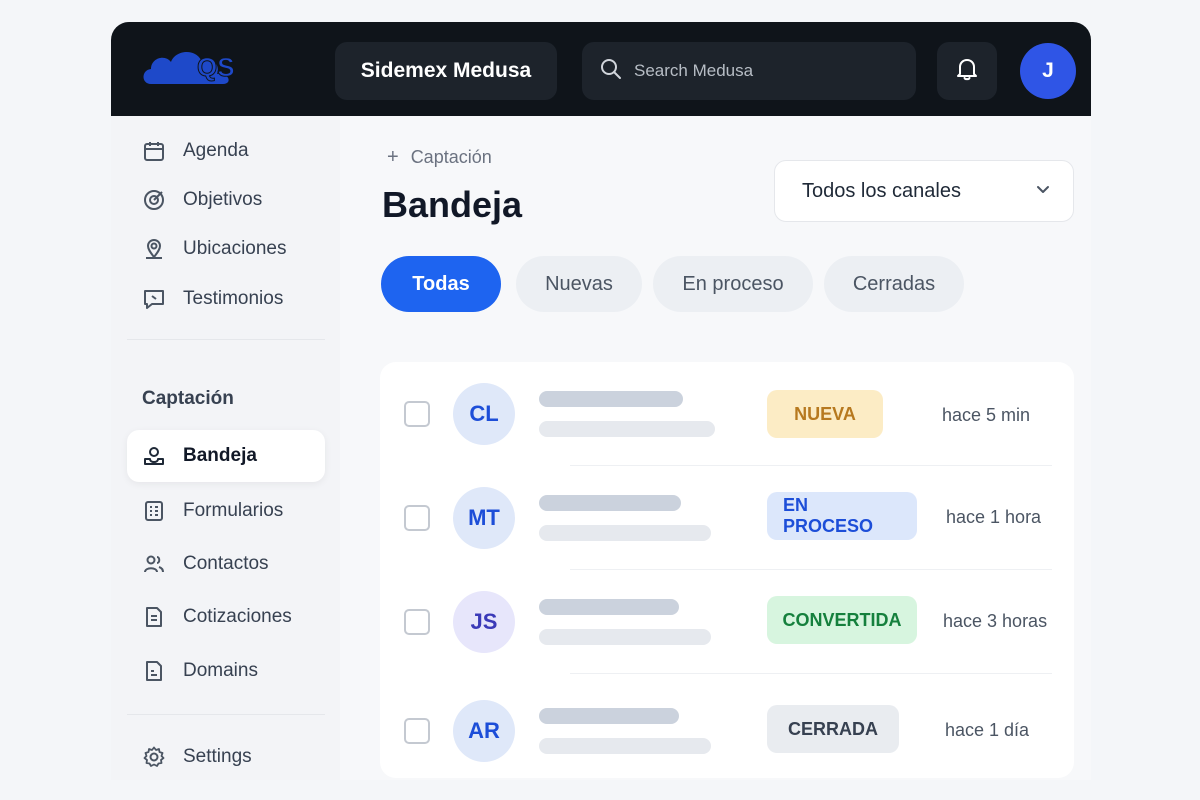 This screenshot has height=800, width=1200. I want to click on sidebar-item-testimonios: Testimonios, so click(226, 299).